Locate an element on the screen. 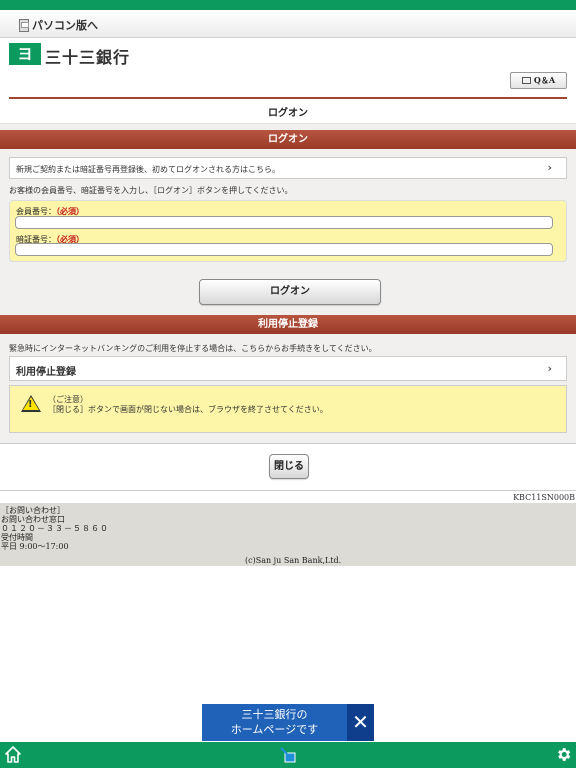 The height and width of the screenshot is (768, 576). member-number-input is located at coordinates (284, 222).